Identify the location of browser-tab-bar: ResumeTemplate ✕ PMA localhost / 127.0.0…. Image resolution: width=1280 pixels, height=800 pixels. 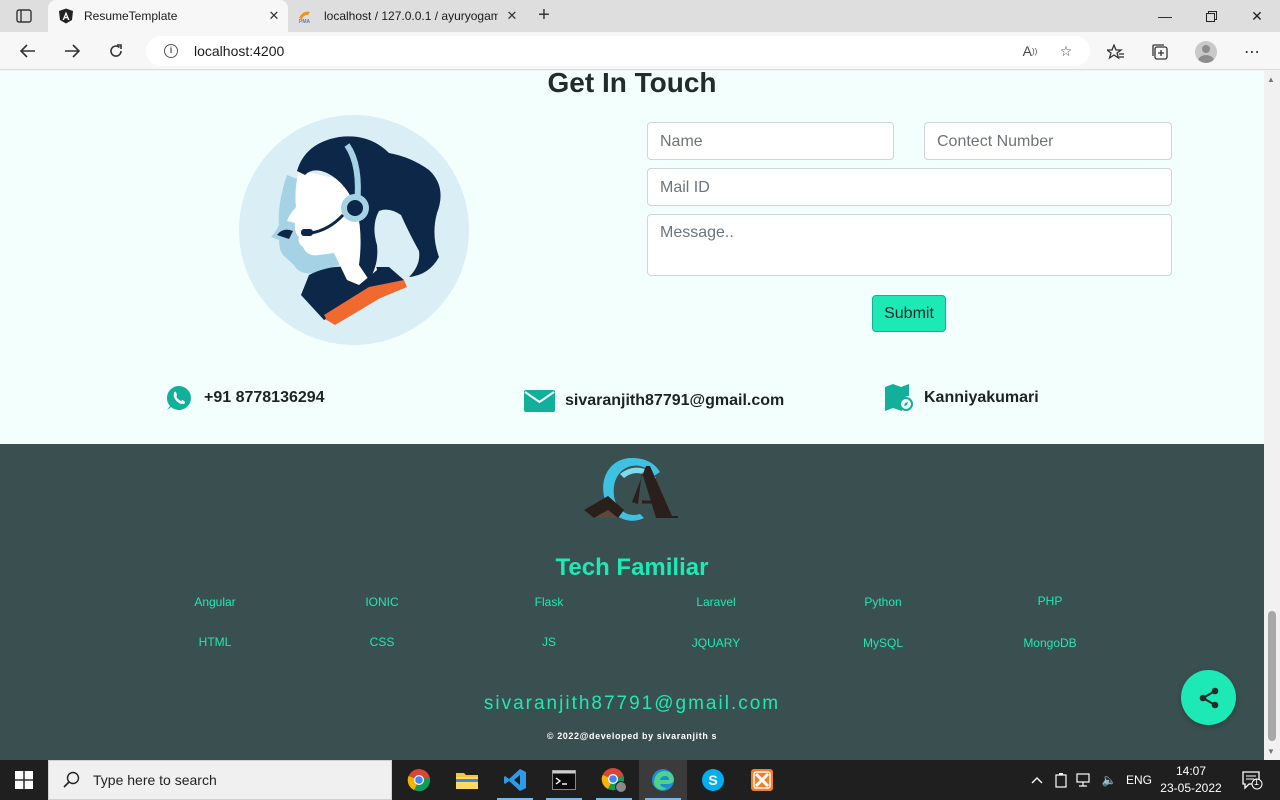
(640, 16).